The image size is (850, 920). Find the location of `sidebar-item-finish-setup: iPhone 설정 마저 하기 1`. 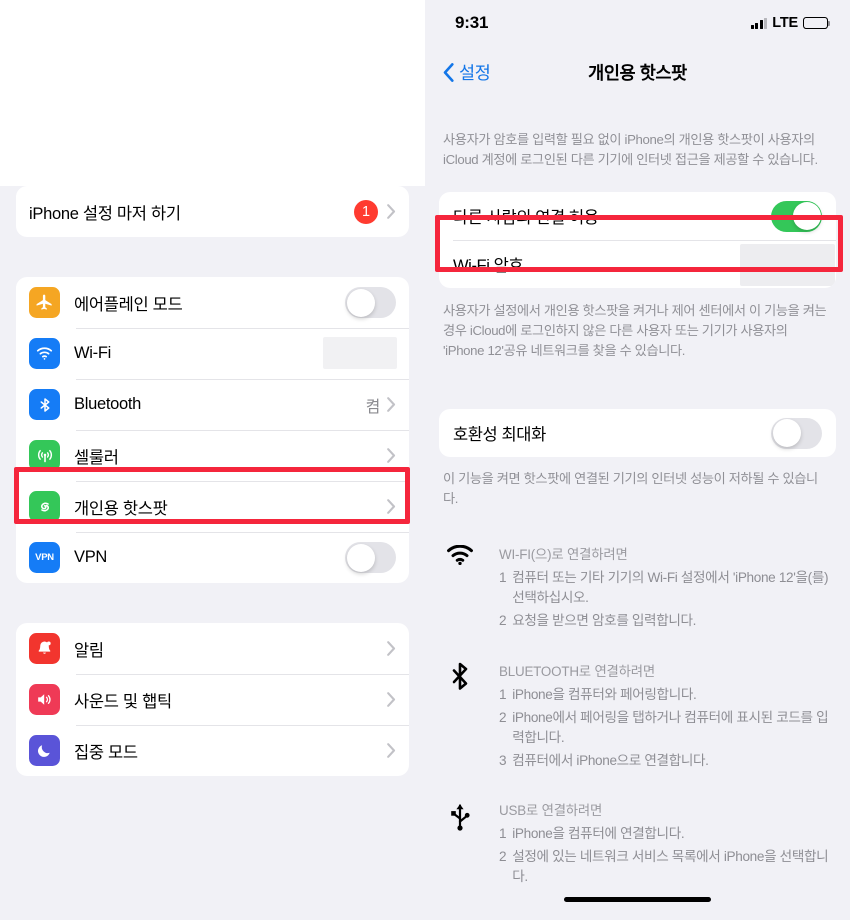

sidebar-item-finish-setup: iPhone 설정 마저 하기 1 is located at coordinates (212, 211).